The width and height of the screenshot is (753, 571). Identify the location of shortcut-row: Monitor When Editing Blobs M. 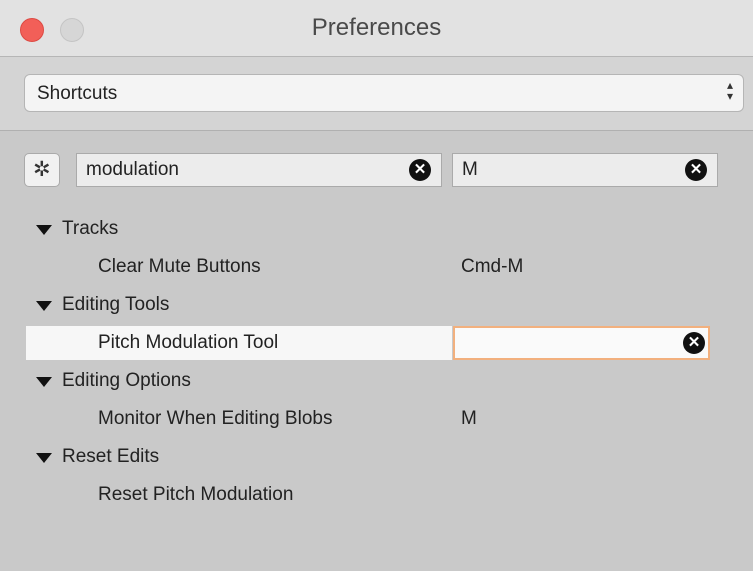
(376, 419).